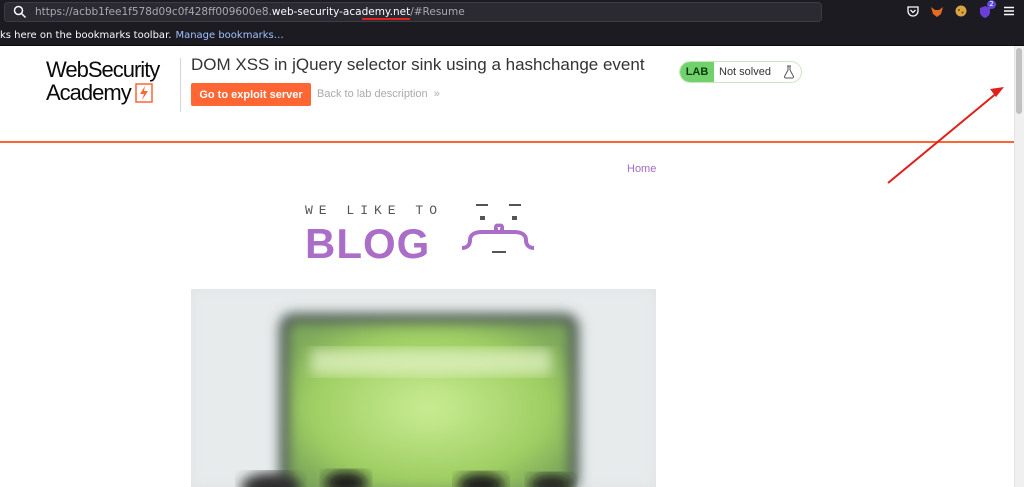 The image size is (1024, 487). I want to click on back-link-label: Back to lab description, so click(372, 94).